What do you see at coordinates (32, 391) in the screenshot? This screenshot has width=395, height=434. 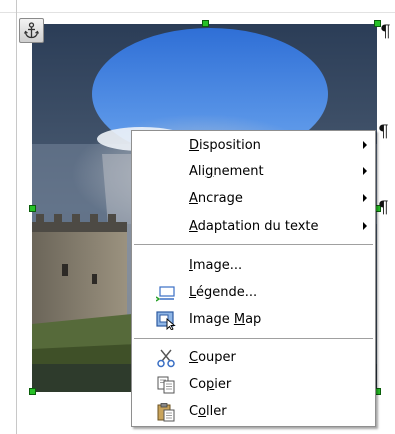 I see `resize-handle-bottom-left` at bounding box center [32, 391].